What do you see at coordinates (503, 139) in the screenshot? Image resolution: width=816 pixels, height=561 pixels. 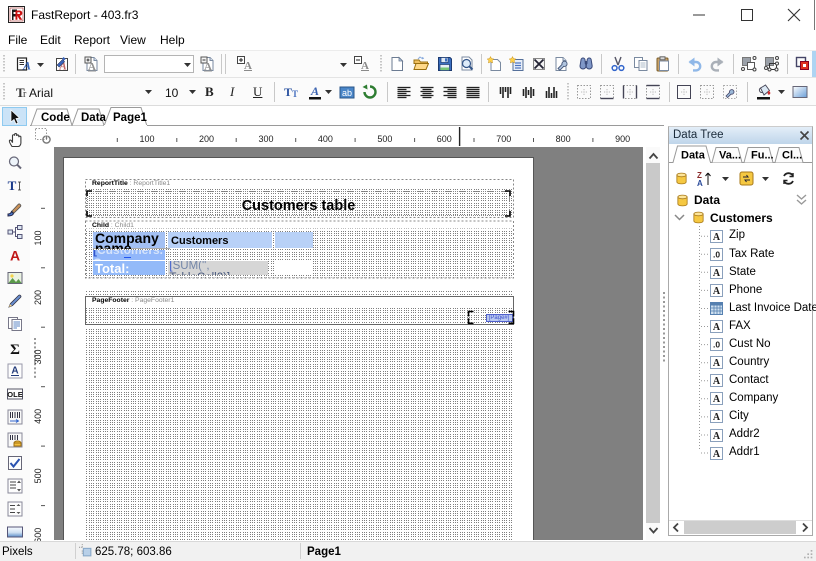 I see `svg-text: 700` at bounding box center [503, 139].